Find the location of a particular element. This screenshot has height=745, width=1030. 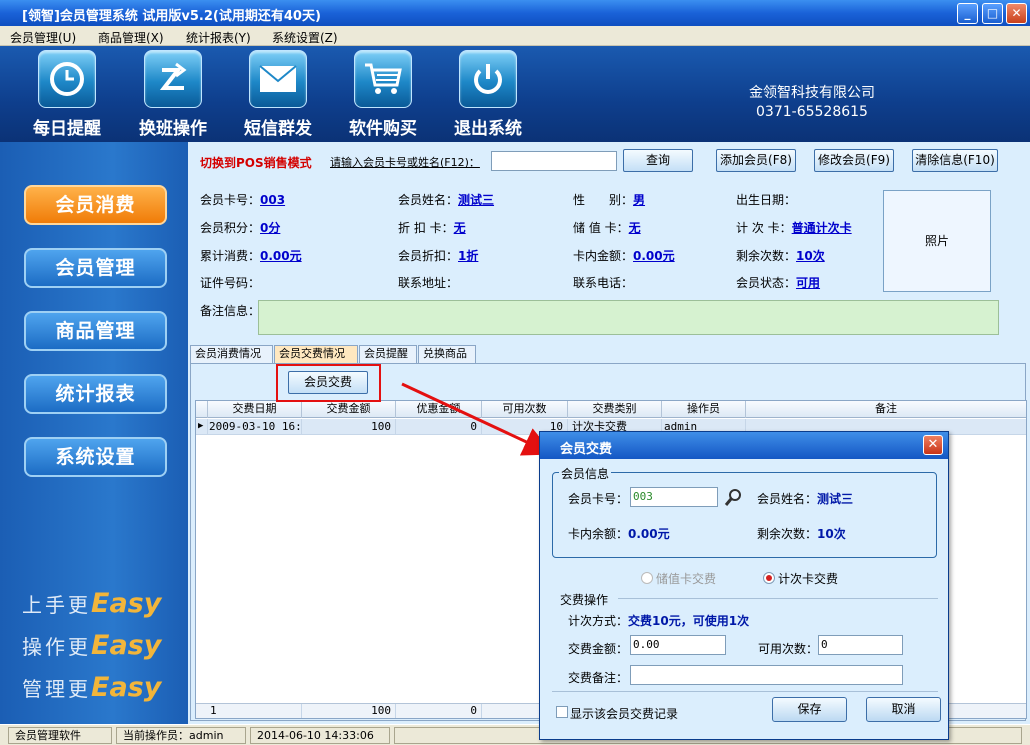

sidebar-item-settings: 系统设置 is located at coordinates (95, 457).